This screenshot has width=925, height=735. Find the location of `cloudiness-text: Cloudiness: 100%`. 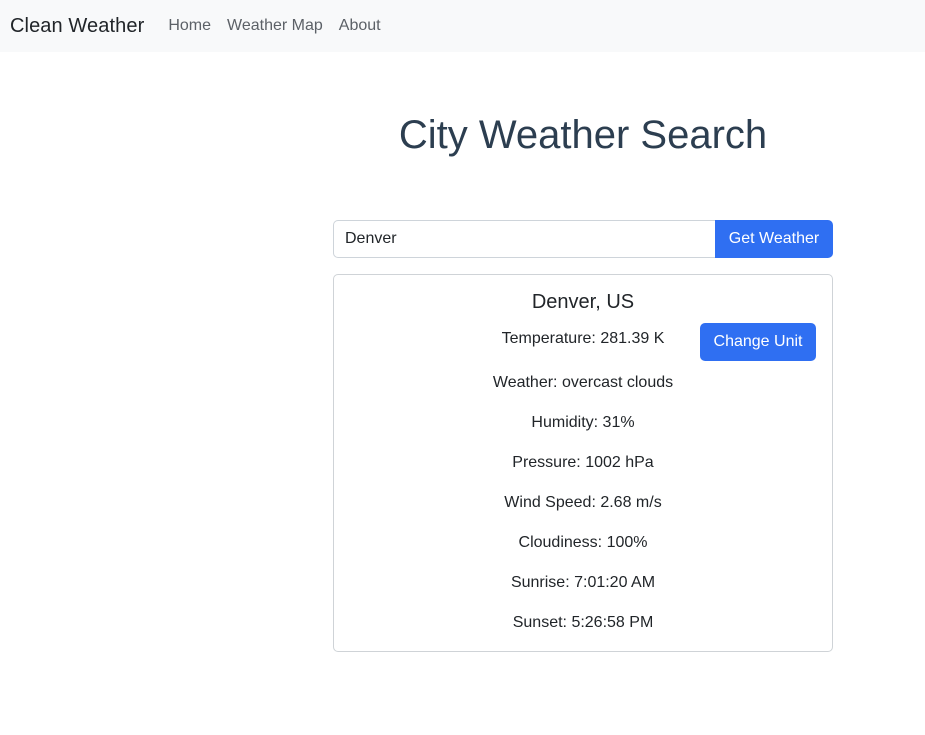

cloudiness-text: Cloudiness: 100% is located at coordinates (583, 542).